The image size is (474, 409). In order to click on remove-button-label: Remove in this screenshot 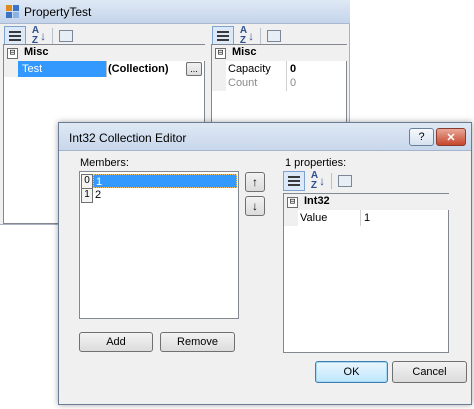, I will do `click(197, 342)`.